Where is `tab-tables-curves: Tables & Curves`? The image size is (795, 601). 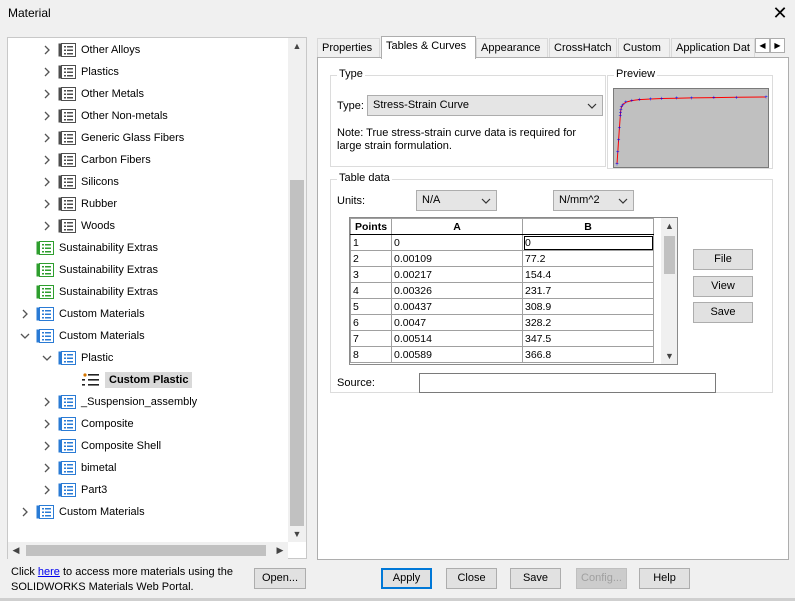 tab-tables-curves: Tables & Curves is located at coordinates (428, 47).